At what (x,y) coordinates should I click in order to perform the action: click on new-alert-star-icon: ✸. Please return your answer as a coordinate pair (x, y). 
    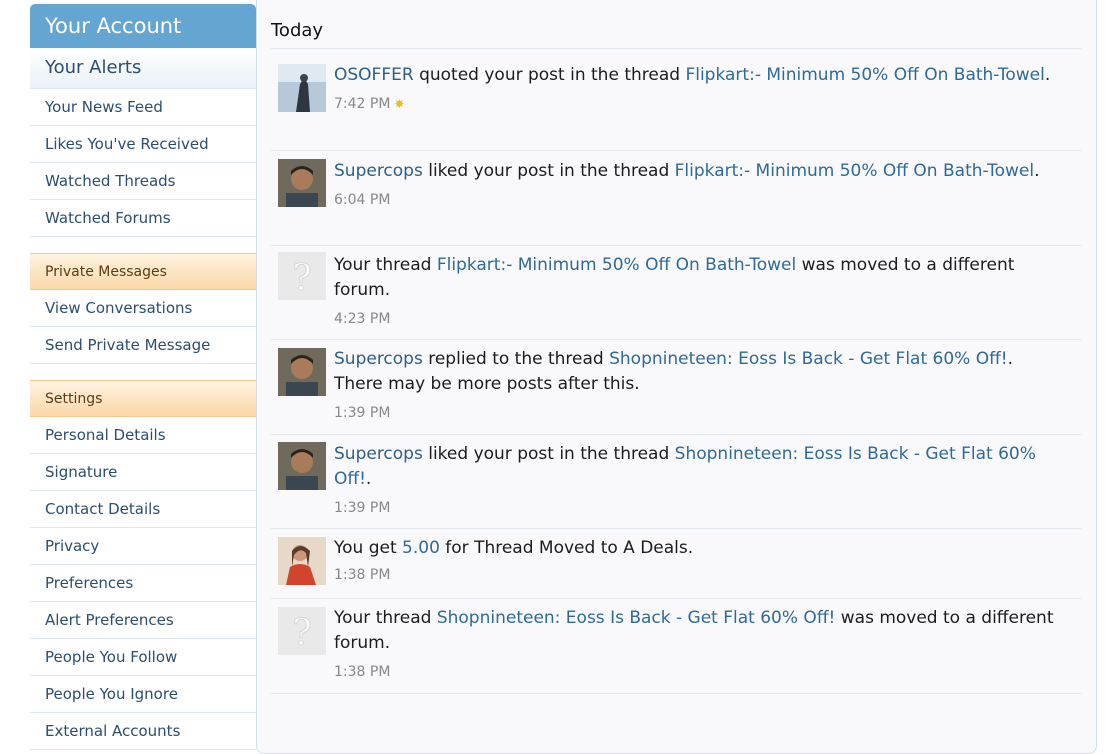
    Looking at the image, I should click on (399, 104).